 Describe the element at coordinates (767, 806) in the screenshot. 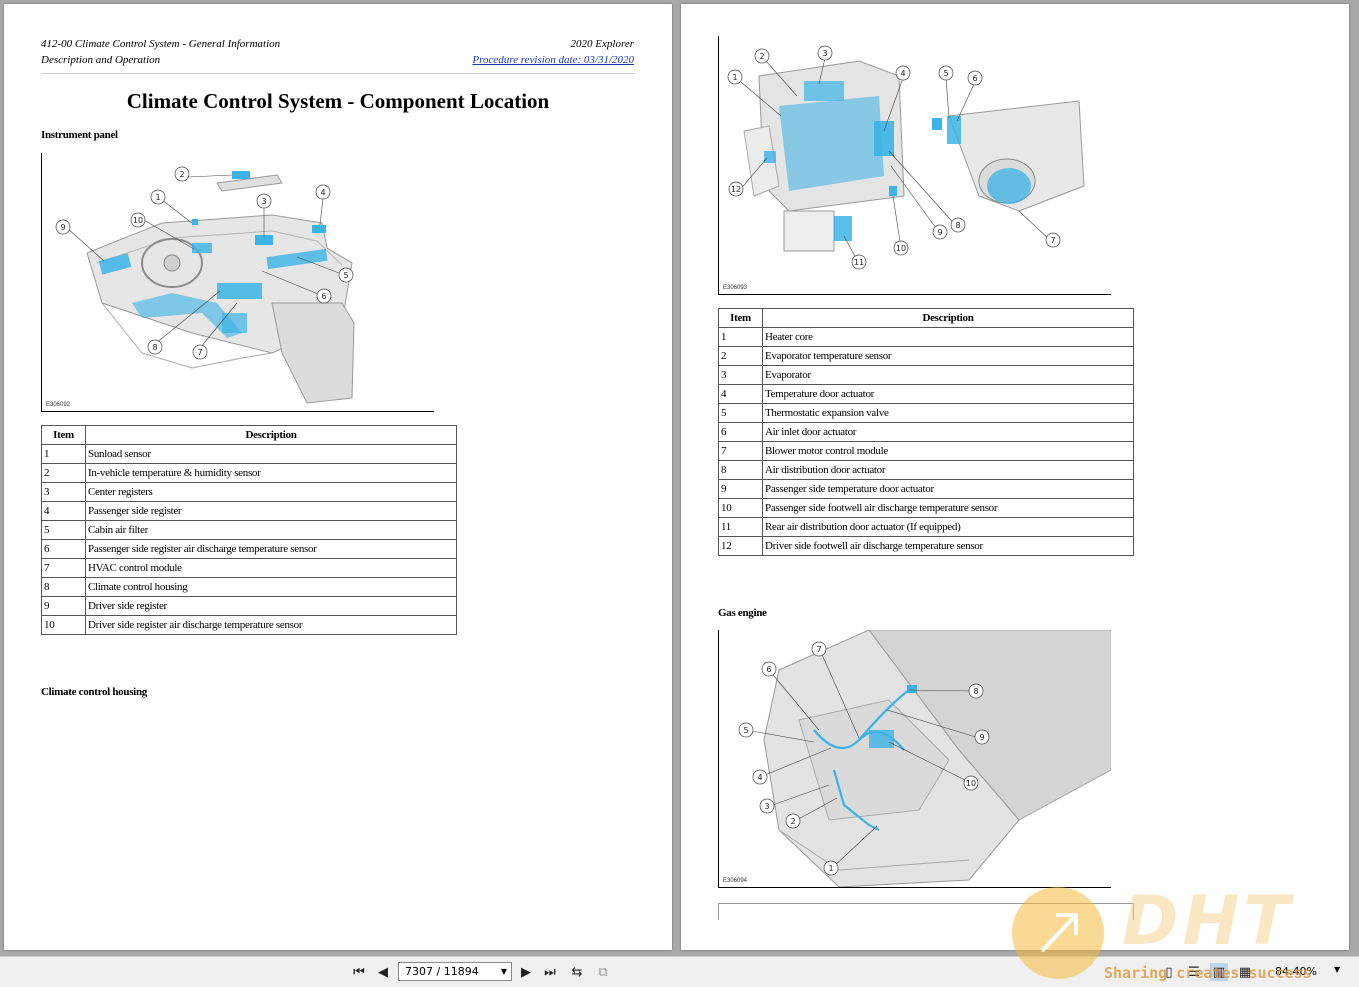

I see `callout-3: 3` at that location.